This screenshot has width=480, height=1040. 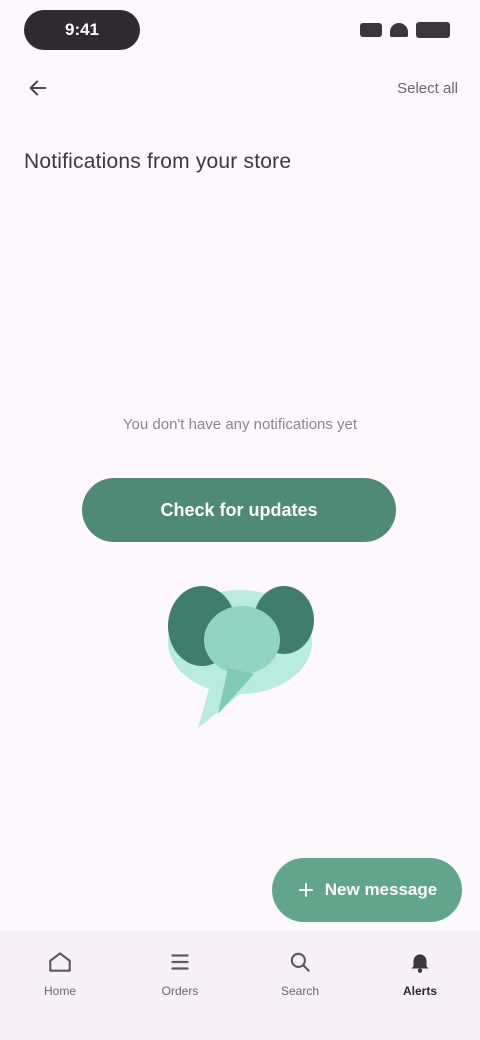 I want to click on nav-item-orders: Orders, so click(x=180, y=985).